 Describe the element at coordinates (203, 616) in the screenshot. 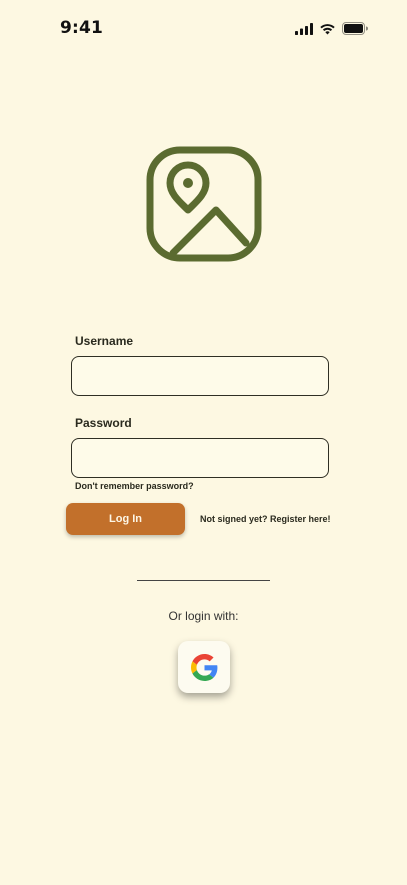

I see `or-login-label: Or login with:` at that location.